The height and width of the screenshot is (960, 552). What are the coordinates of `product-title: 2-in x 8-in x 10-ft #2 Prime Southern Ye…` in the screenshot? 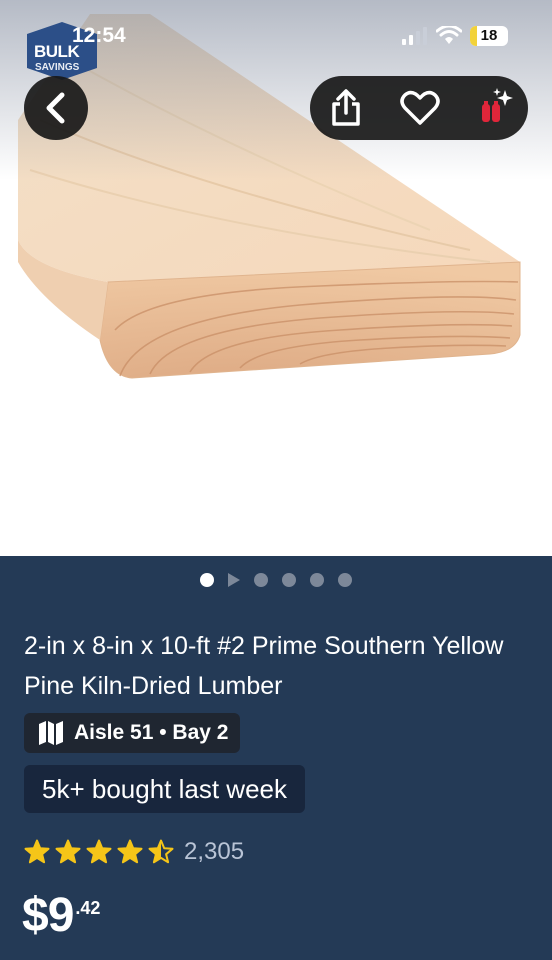 It's located at (264, 666).